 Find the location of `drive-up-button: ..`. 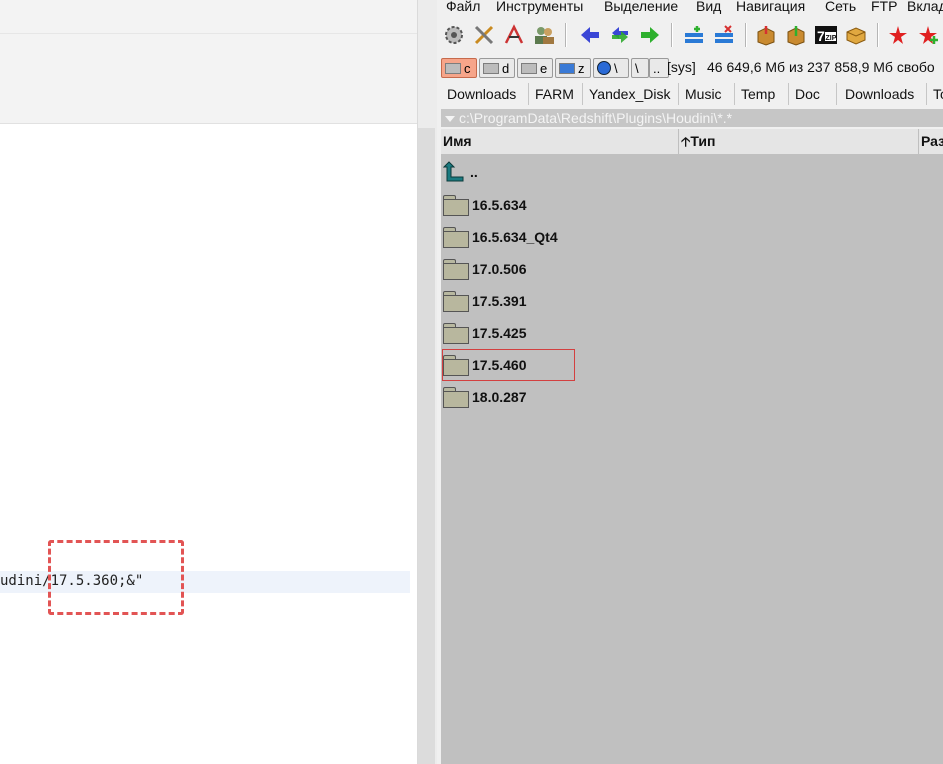

drive-up-button: .. is located at coordinates (659, 68).